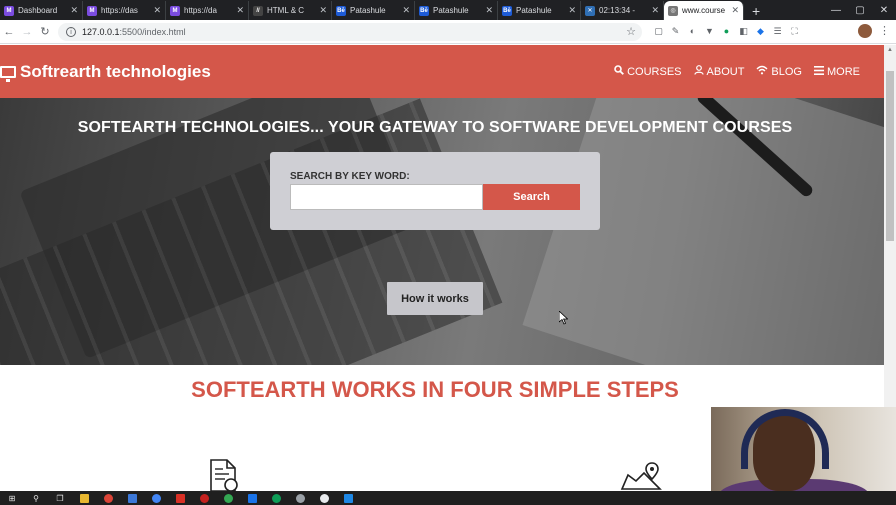 The width and height of the screenshot is (896, 505). I want to click on browser-tab: M https://das ✕, so click(124, 10).